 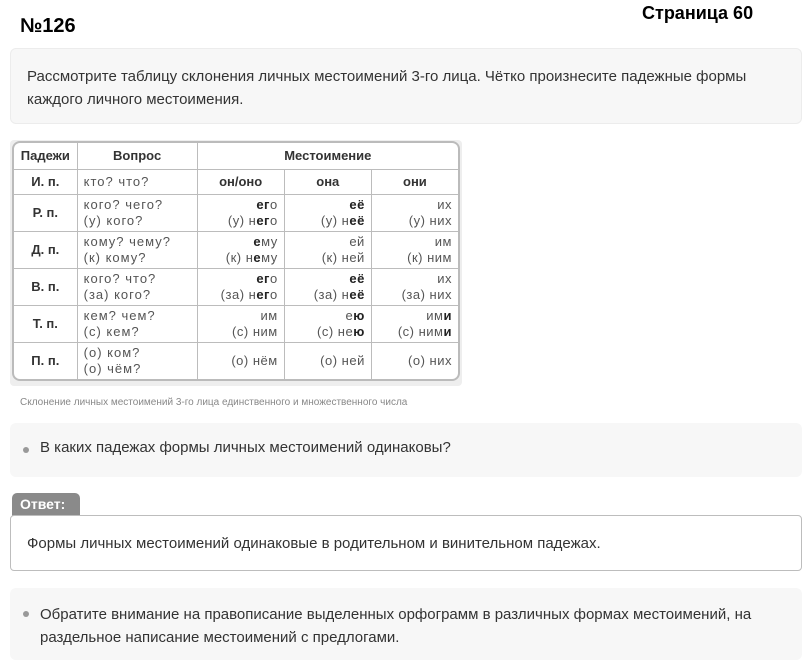 I want to click on case-cell: В. п., so click(x=46, y=287).